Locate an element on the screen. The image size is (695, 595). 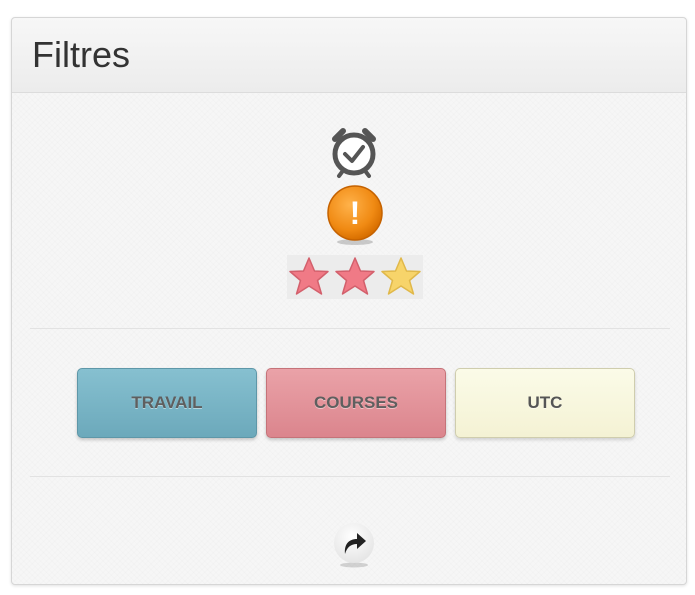
panel-header: Filtres is located at coordinates (349, 55).